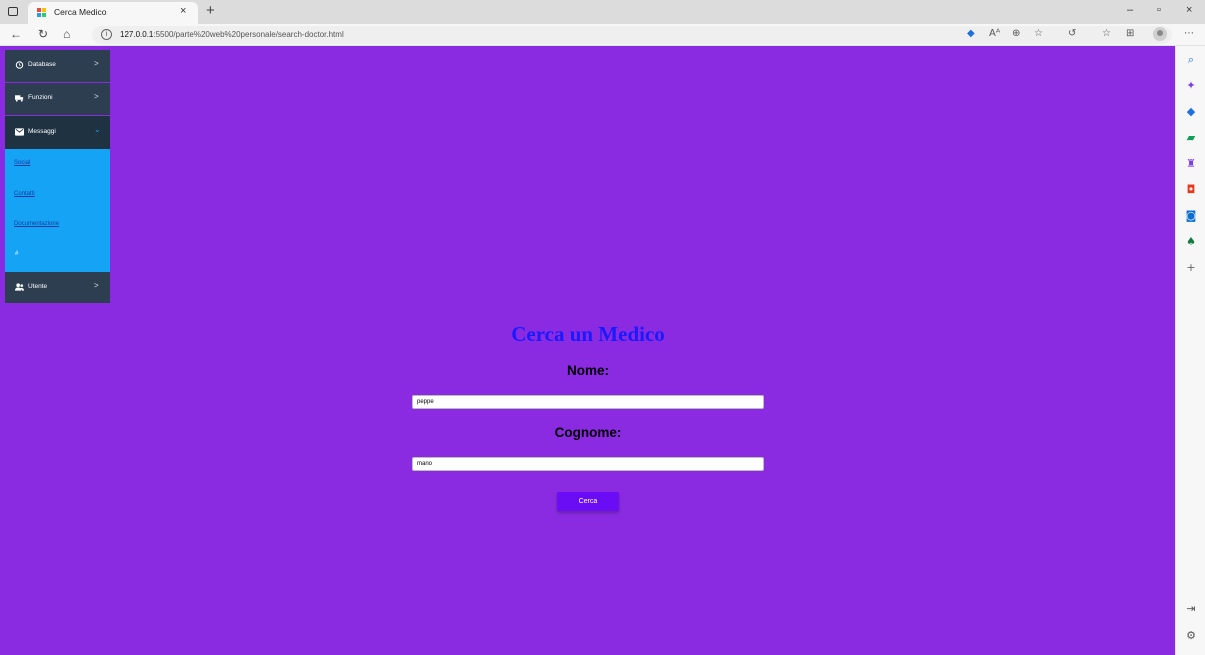 The width and height of the screenshot is (1205, 655). Describe the element at coordinates (1191, 636) in the screenshot. I see `settings-icon: ⚙` at that location.